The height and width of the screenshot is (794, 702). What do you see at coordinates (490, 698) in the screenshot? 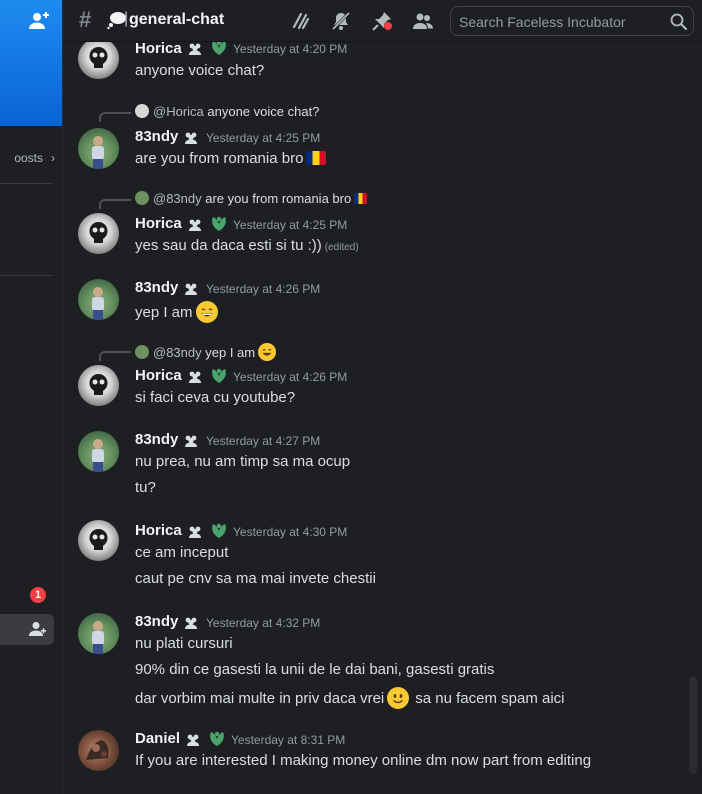
I see `message-text: sa nu facem spam aici` at bounding box center [490, 698].